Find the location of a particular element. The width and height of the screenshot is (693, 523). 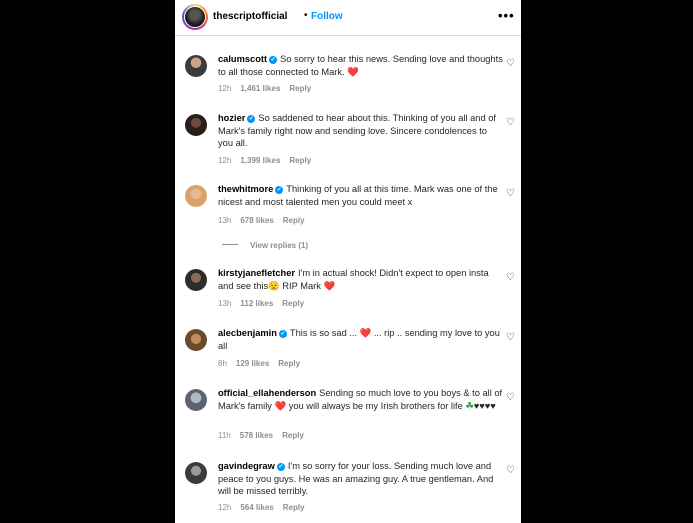

black-hearts-emoji-icon: ♥♥♥♥ is located at coordinates (484, 405).